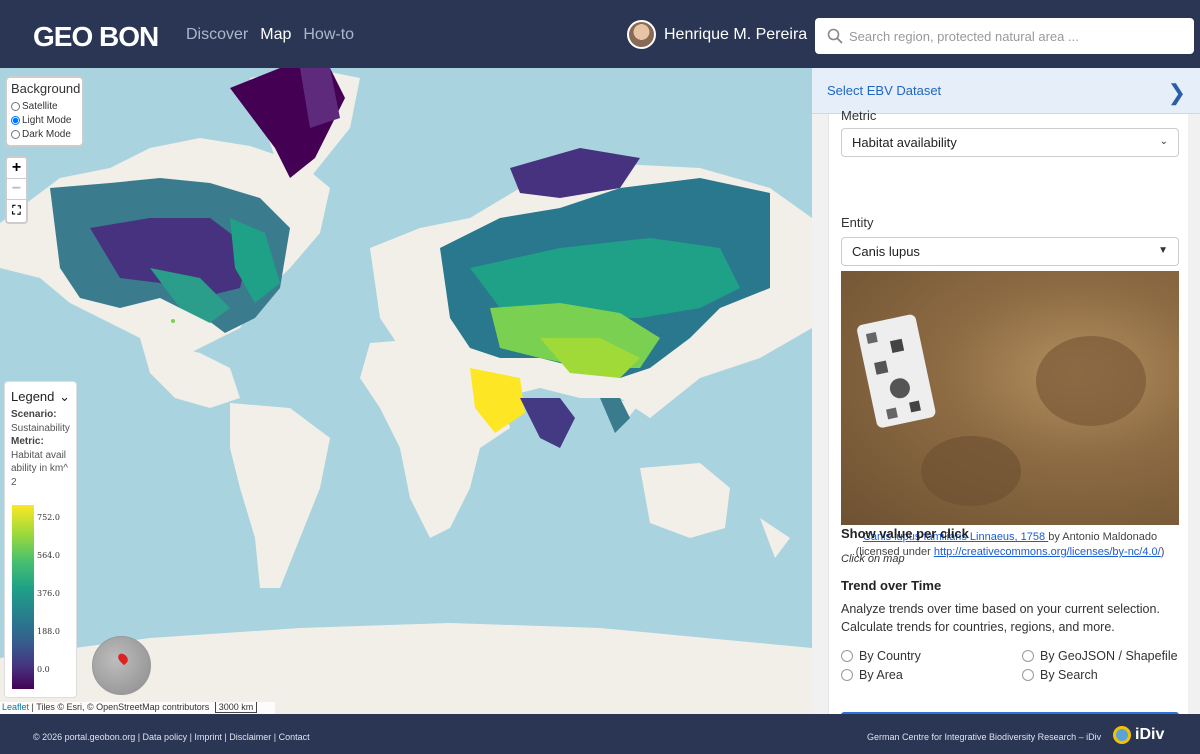 This screenshot has height=754, width=1200. What do you see at coordinates (886, 251) in the screenshot?
I see `entity-value: Canis lupus` at bounding box center [886, 251].